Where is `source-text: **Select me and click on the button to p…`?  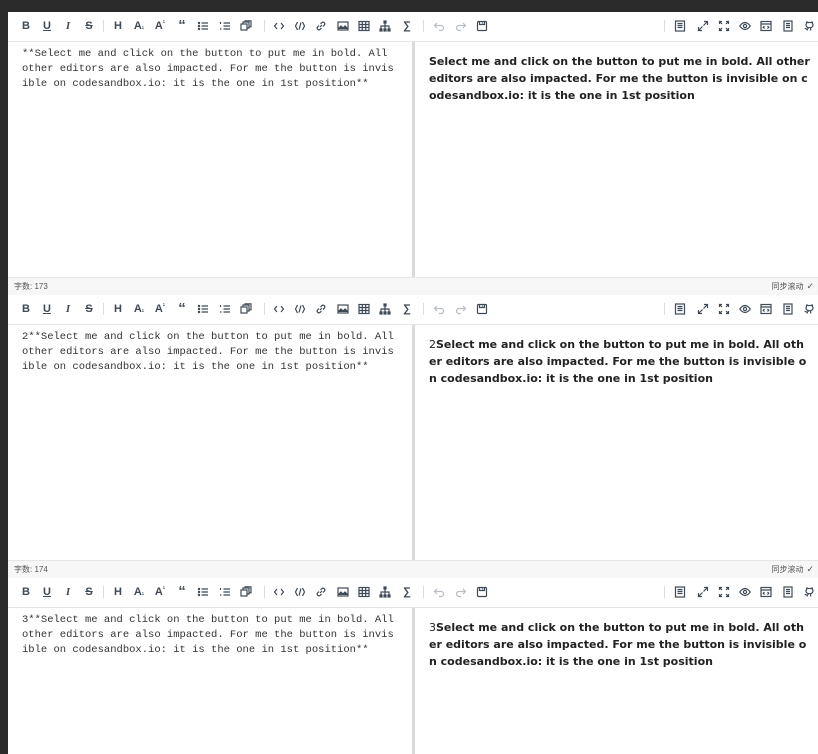 source-text: **Select me and click on the button to p… is located at coordinates (210, 69).